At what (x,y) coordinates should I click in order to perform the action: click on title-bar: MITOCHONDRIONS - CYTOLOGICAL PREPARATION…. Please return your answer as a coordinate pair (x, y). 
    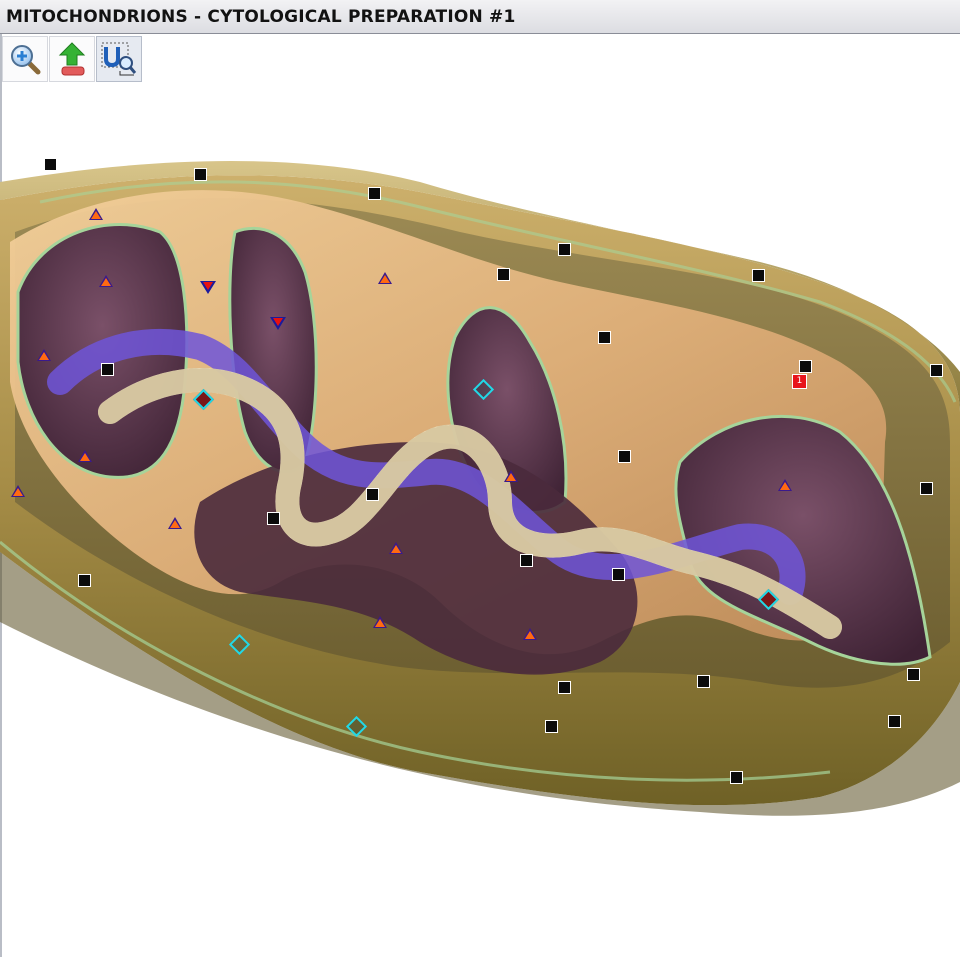
    Looking at the image, I should click on (480, 17).